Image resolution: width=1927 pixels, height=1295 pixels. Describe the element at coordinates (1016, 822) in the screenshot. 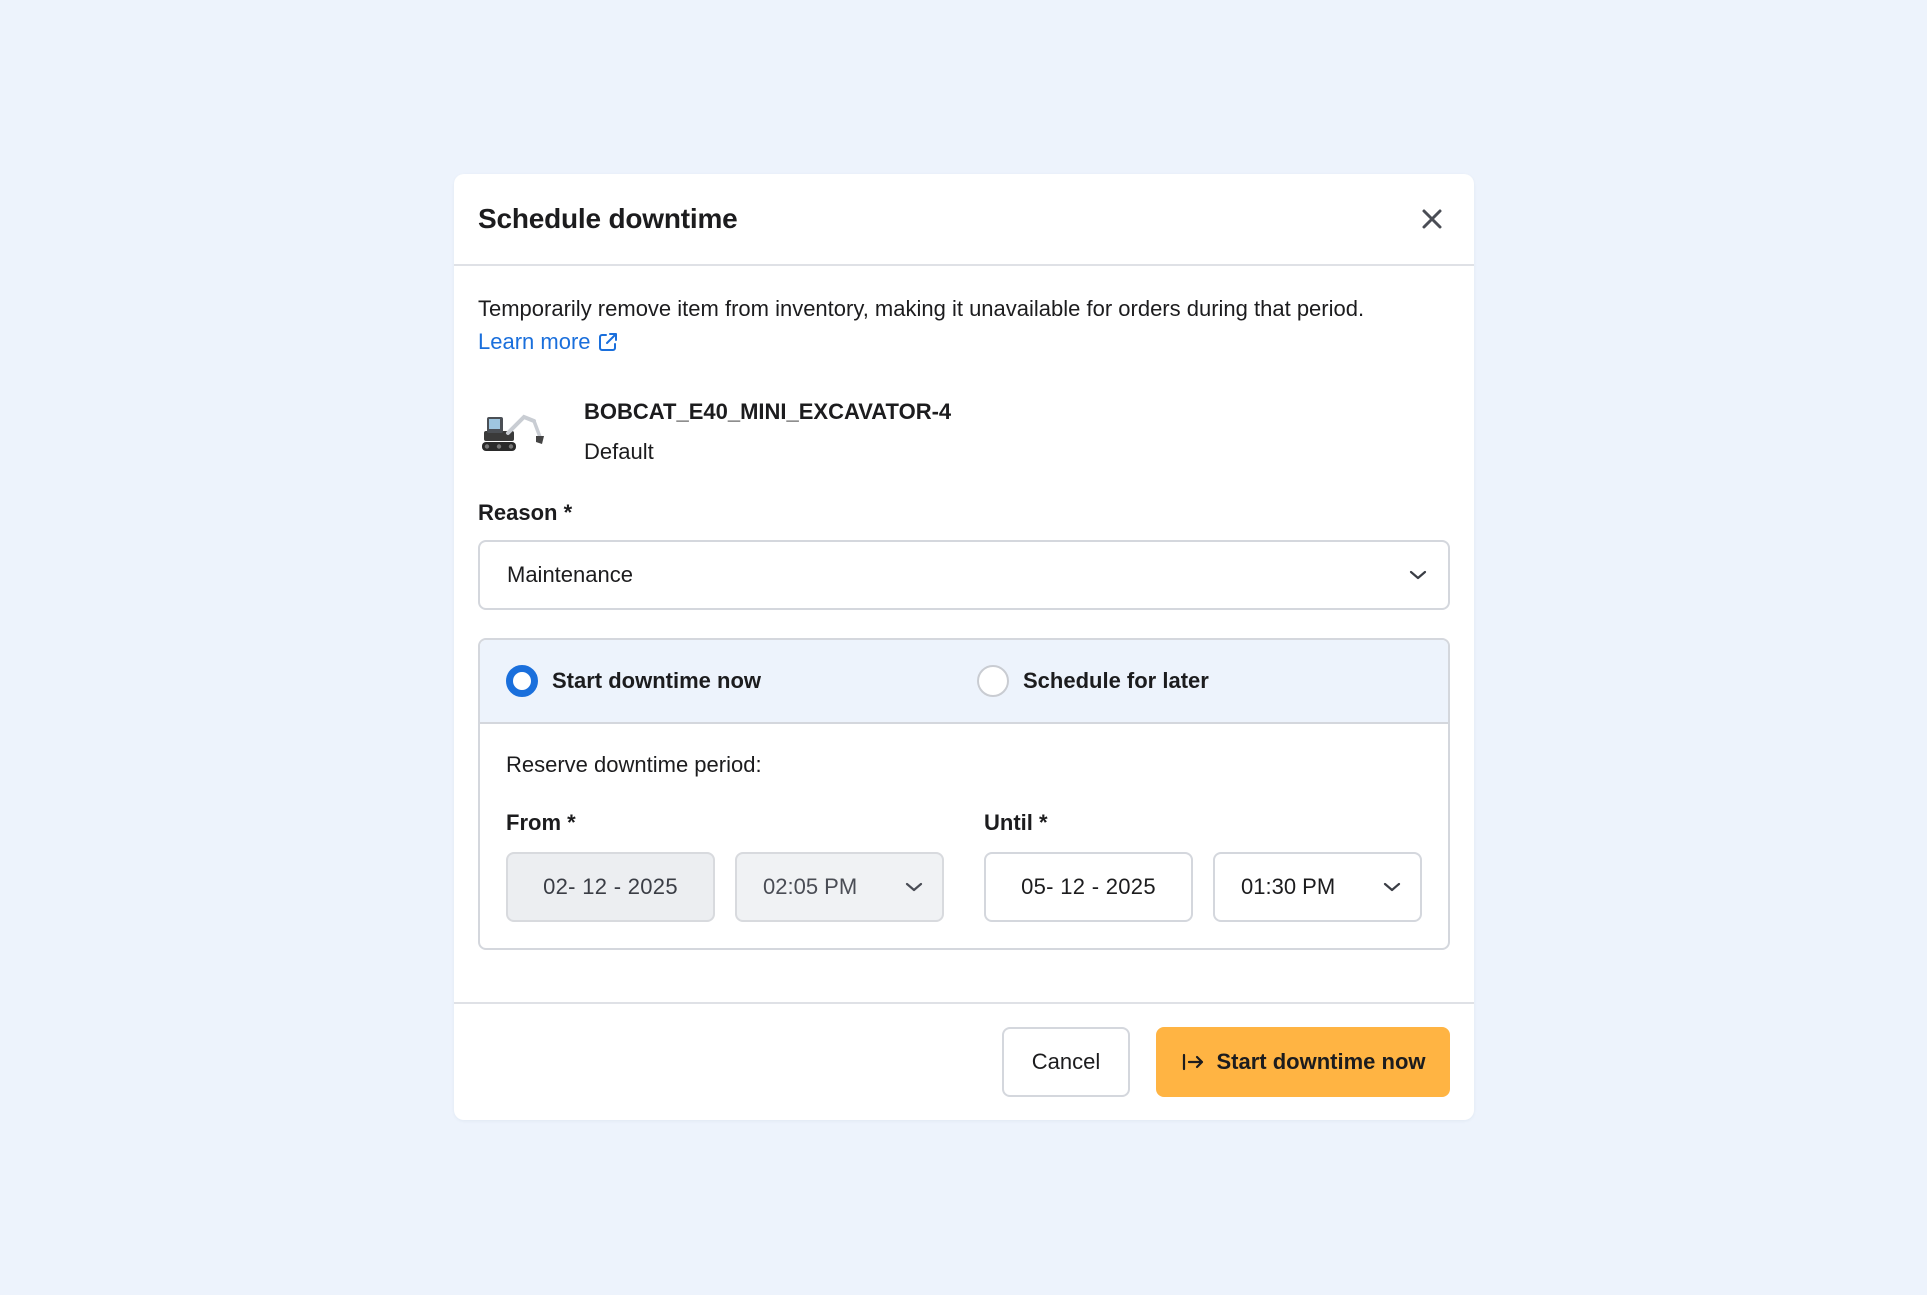

I see `until-label: Until *` at that location.